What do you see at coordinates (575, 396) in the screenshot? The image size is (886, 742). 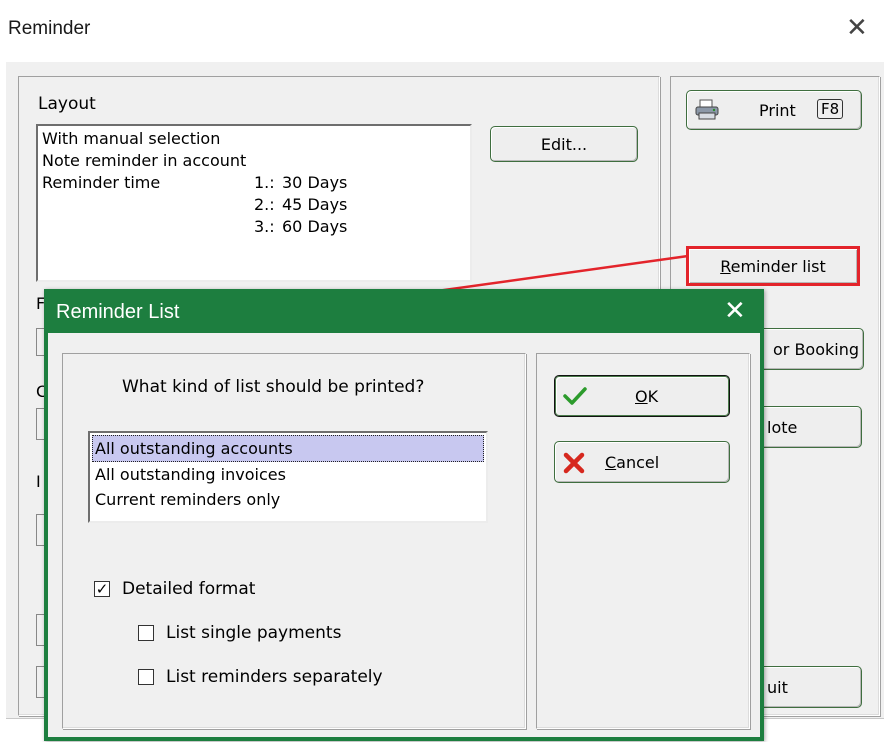 I see `checkmark-icon` at bounding box center [575, 396].